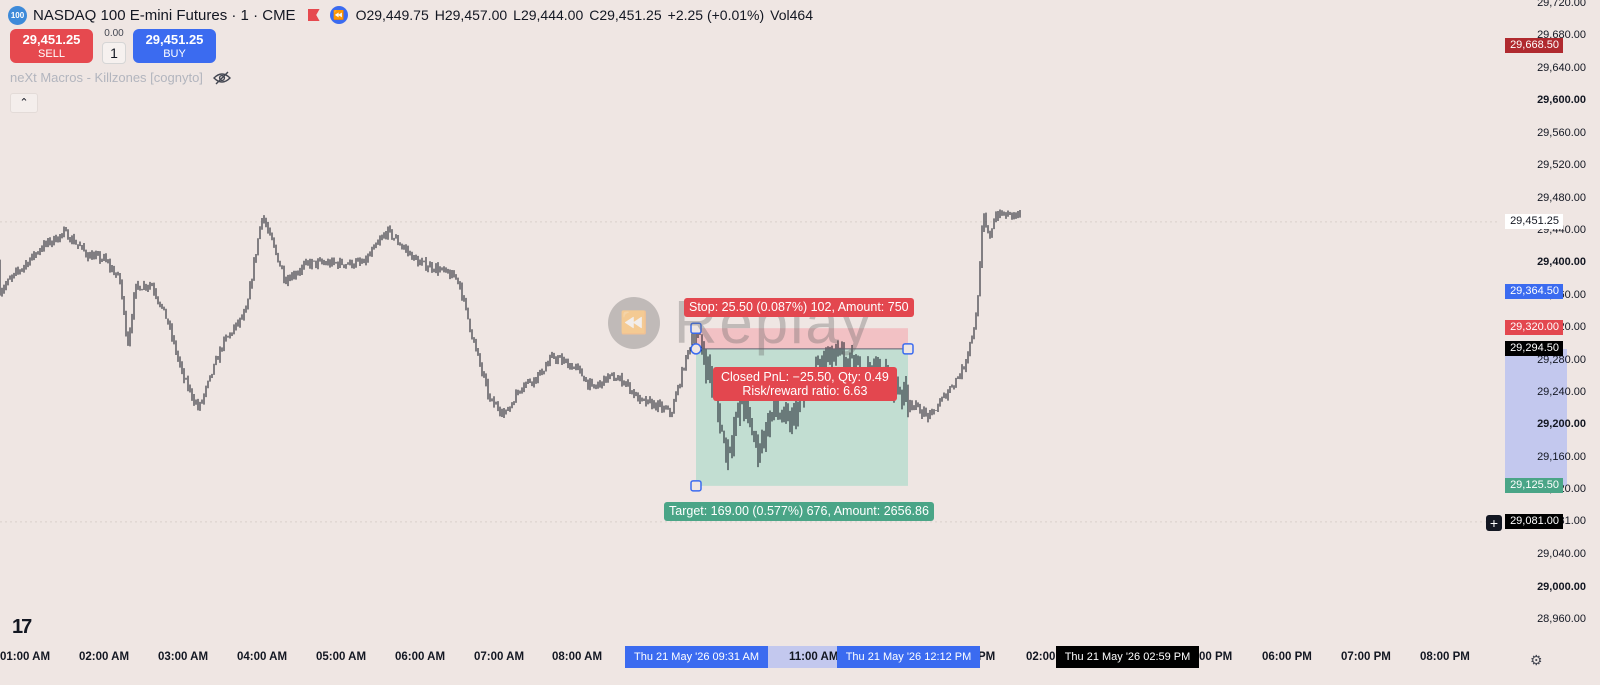 The image size is (1600, 685). What do you see at coordinates (174, 39) in the screenshot?
I see `buy-price: 29,451.25` at bounding box center [174, 39].